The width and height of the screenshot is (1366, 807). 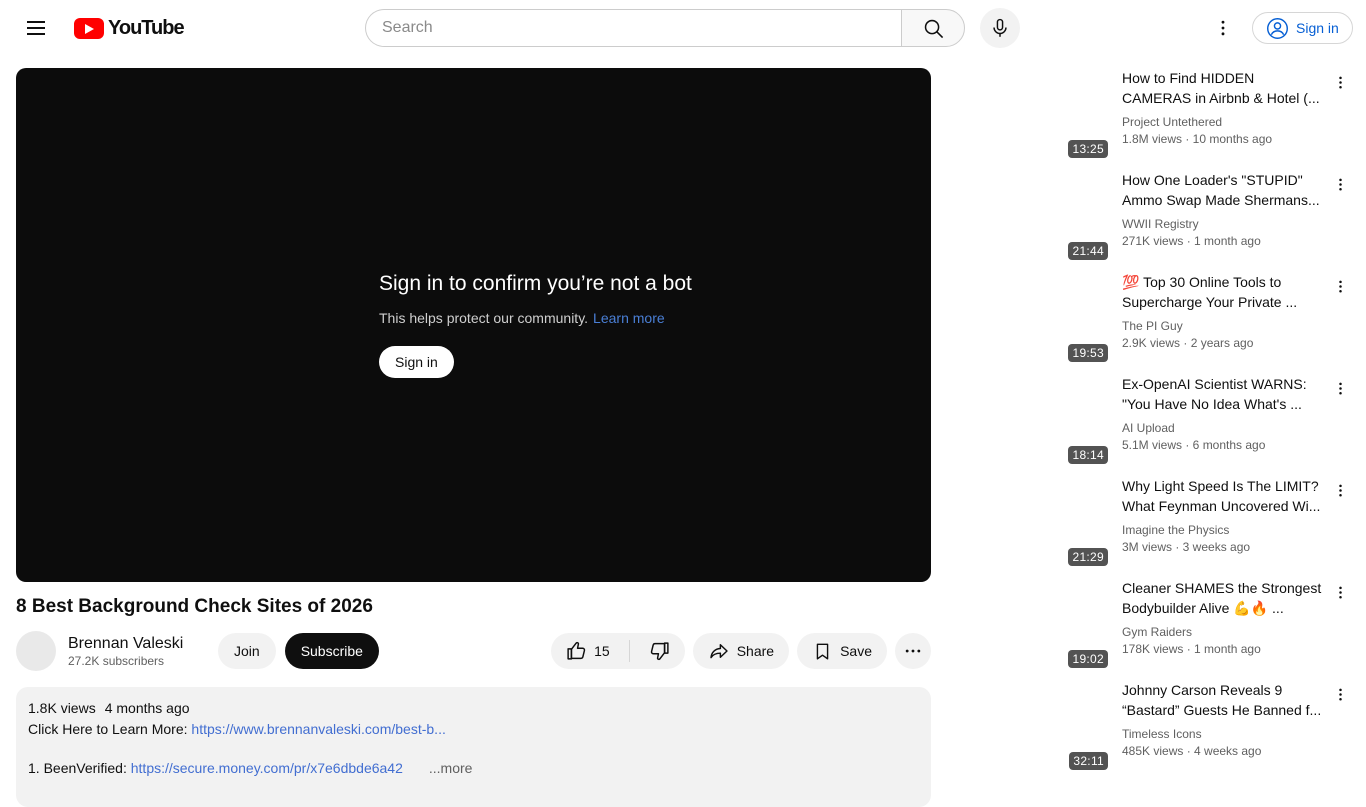 I want to click on youtube-logo: YouTube, so click(x=129, y=28).